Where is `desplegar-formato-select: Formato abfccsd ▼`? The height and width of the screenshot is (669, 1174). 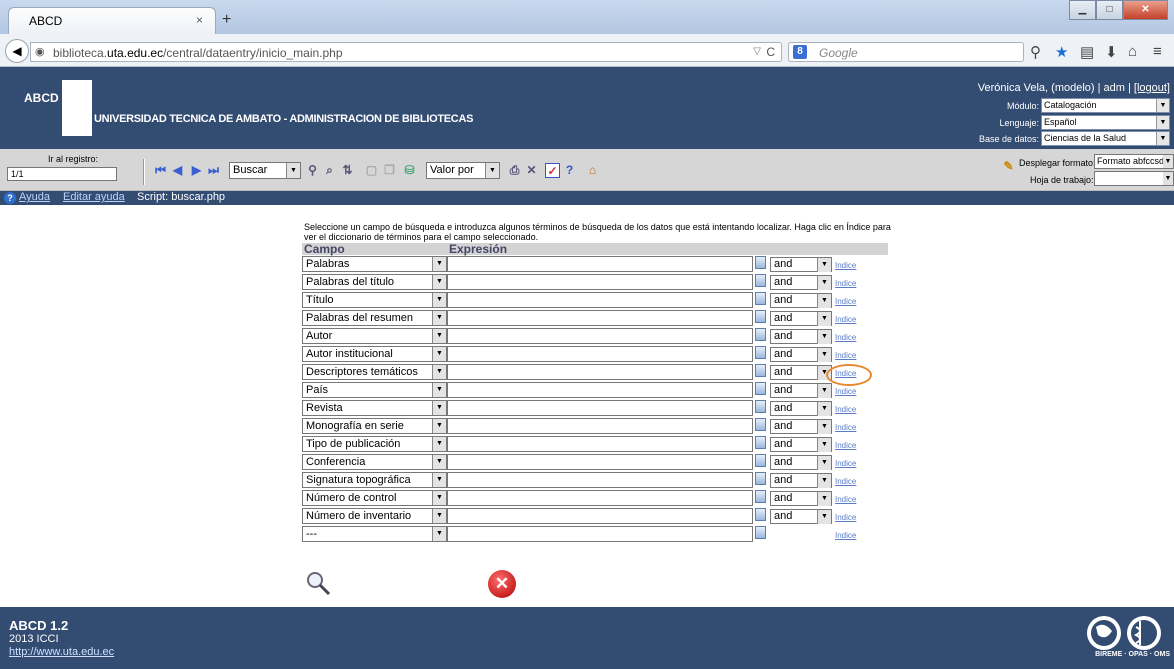
desplegar-formato-select: Formato abfccsd ▼ is located at coordinates (1134, 161).